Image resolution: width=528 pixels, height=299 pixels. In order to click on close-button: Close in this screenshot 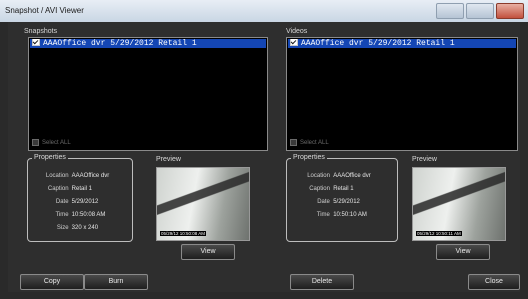, I will do `click(494, 282)`.